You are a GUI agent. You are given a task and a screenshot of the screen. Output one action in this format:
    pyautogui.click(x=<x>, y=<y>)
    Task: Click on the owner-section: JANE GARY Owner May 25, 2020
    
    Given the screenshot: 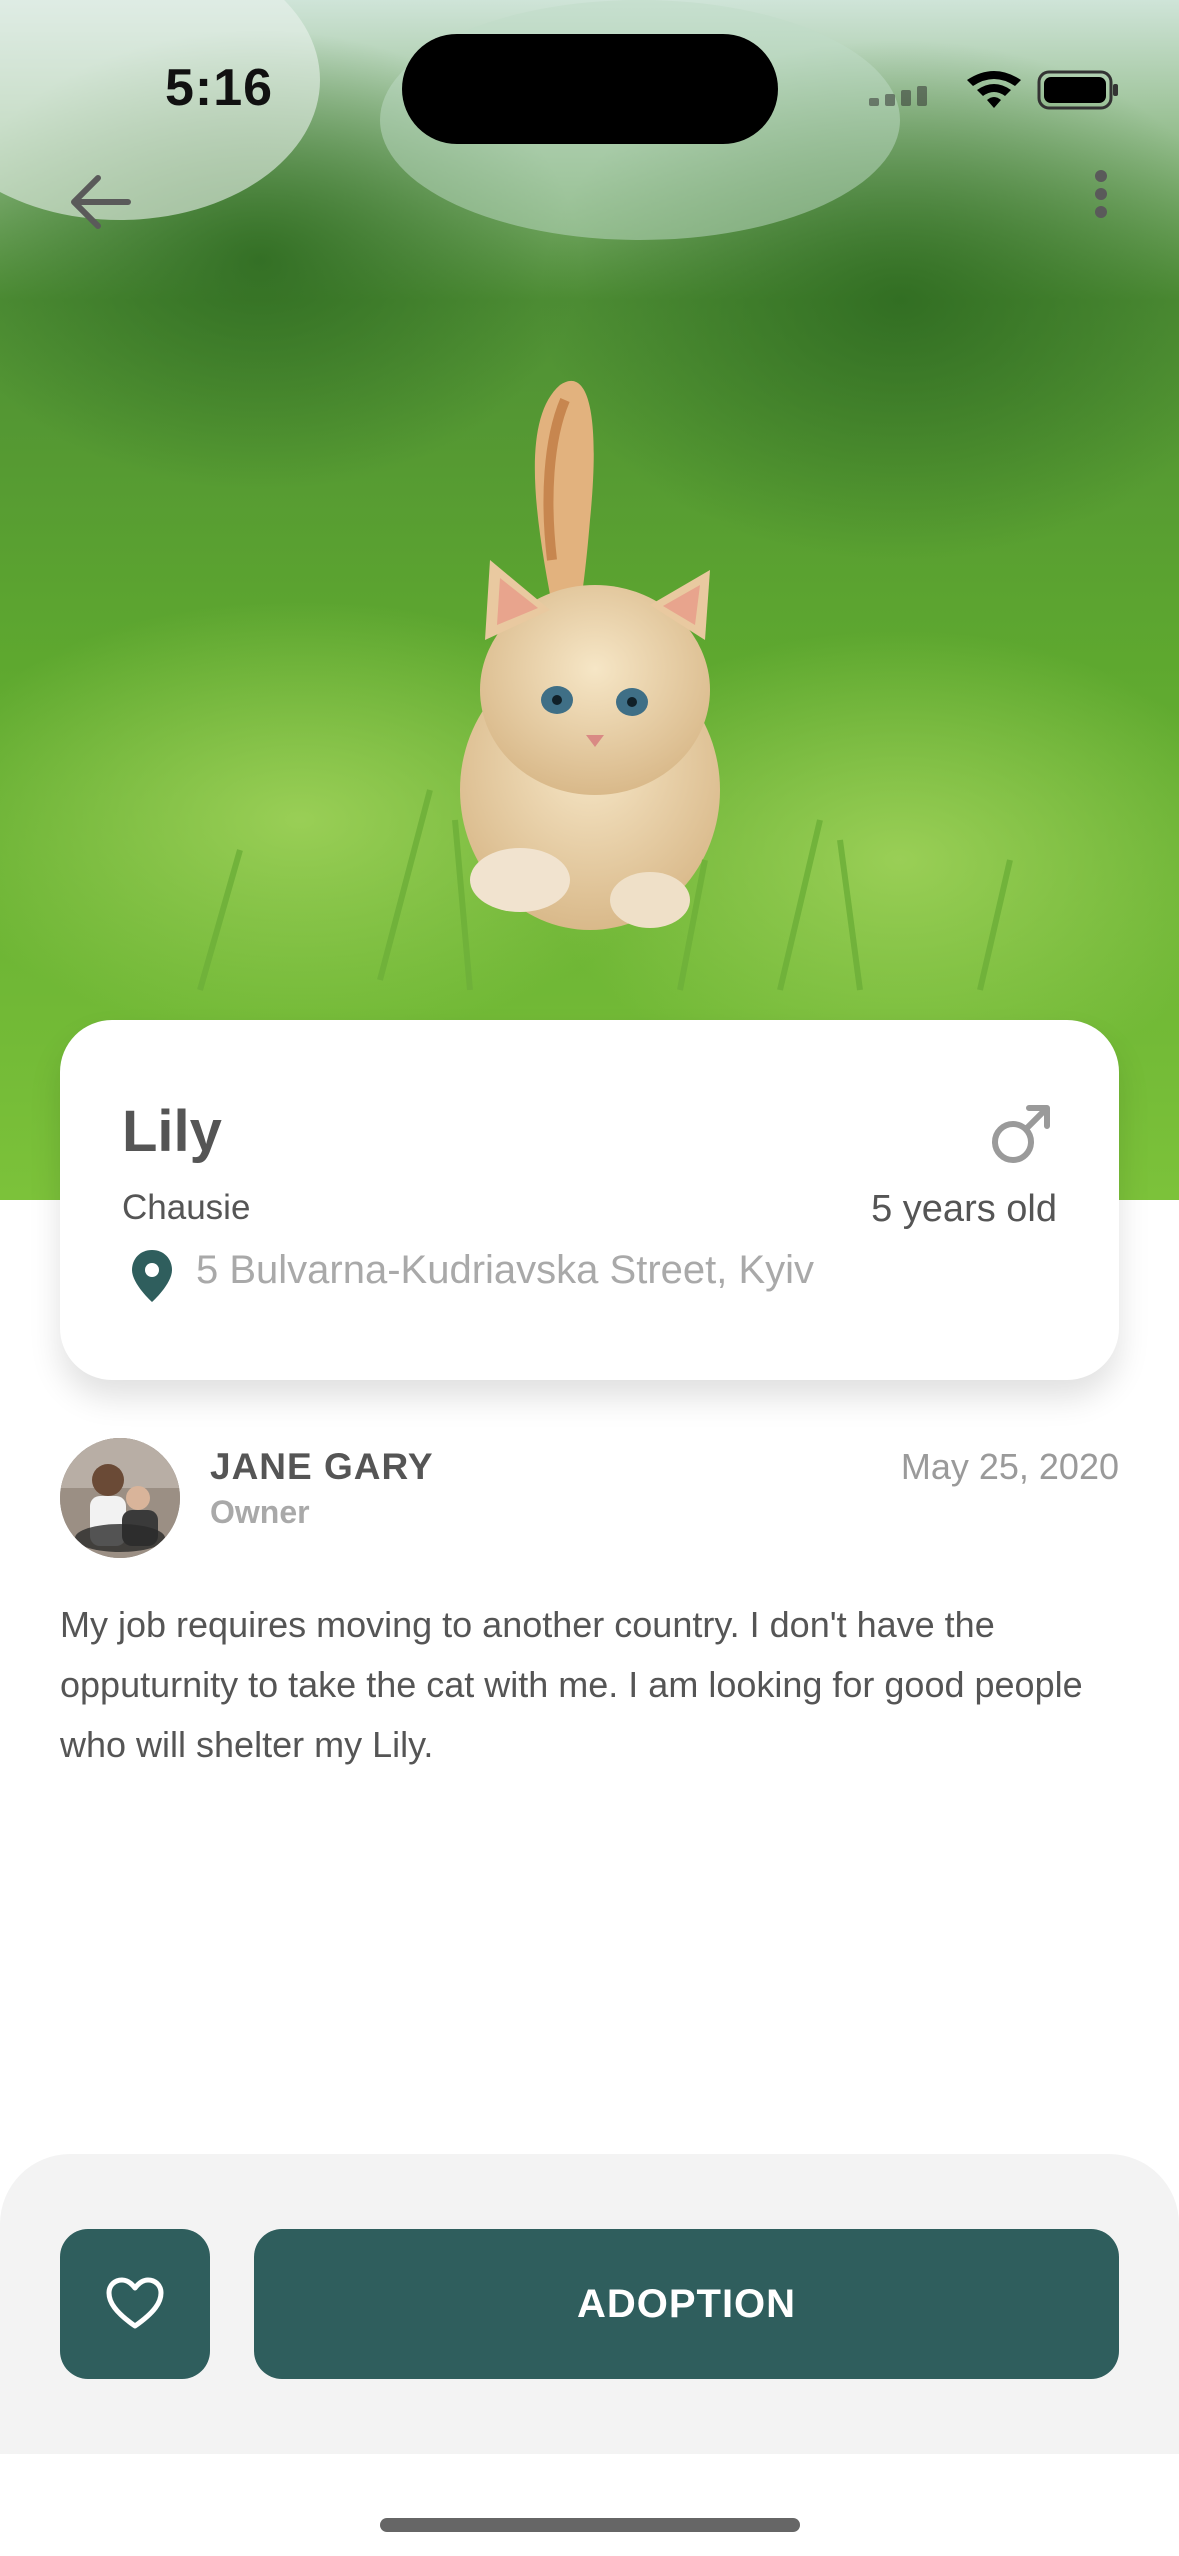 What is the action you would take?
    pyautogui.click(x=589, y=1503)
    